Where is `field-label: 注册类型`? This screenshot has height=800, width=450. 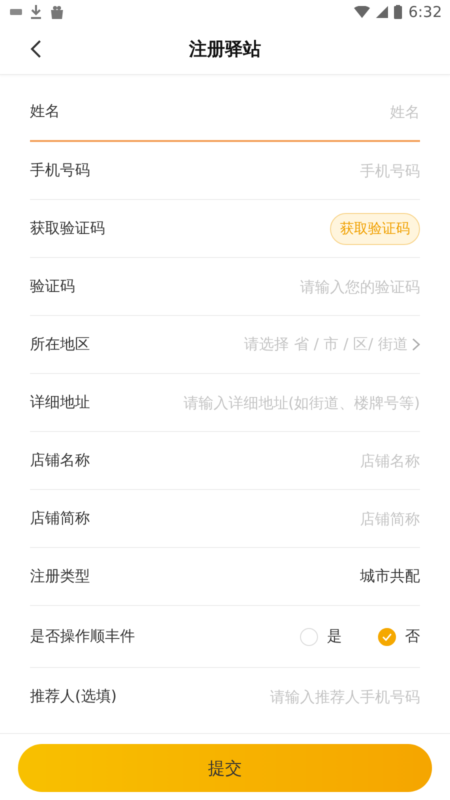
field-label: 注册类型 is located at coordinates (60, 576).